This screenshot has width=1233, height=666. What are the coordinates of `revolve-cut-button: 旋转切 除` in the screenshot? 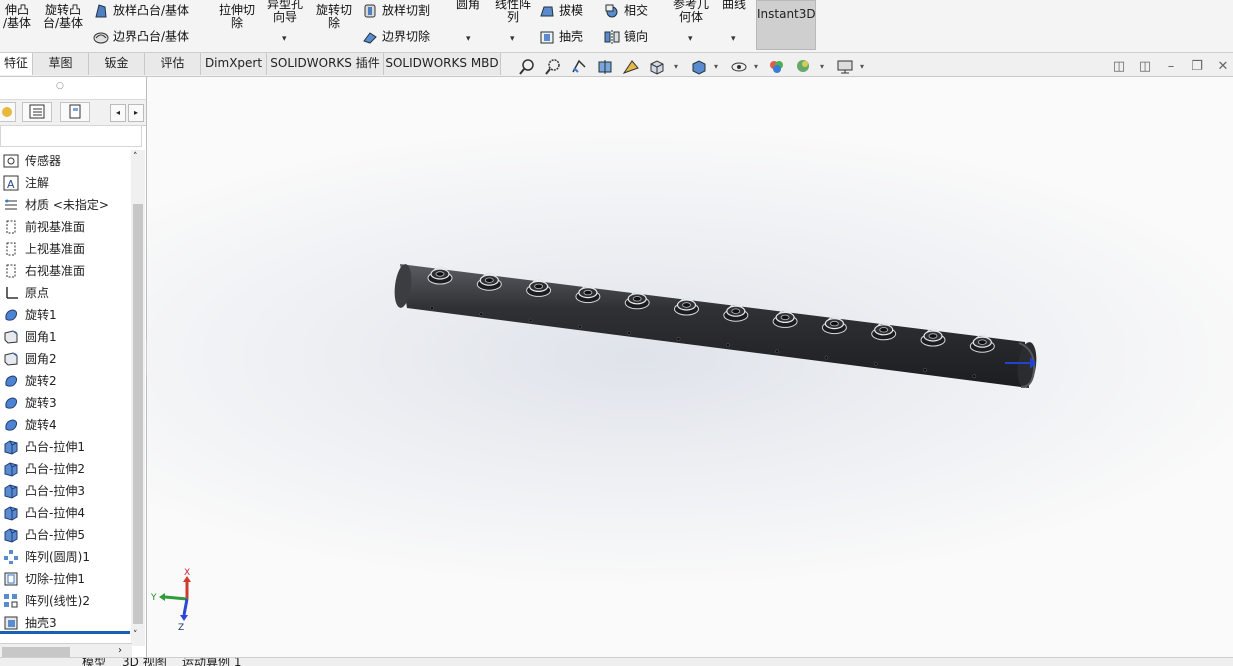 It's located at (334, 17).